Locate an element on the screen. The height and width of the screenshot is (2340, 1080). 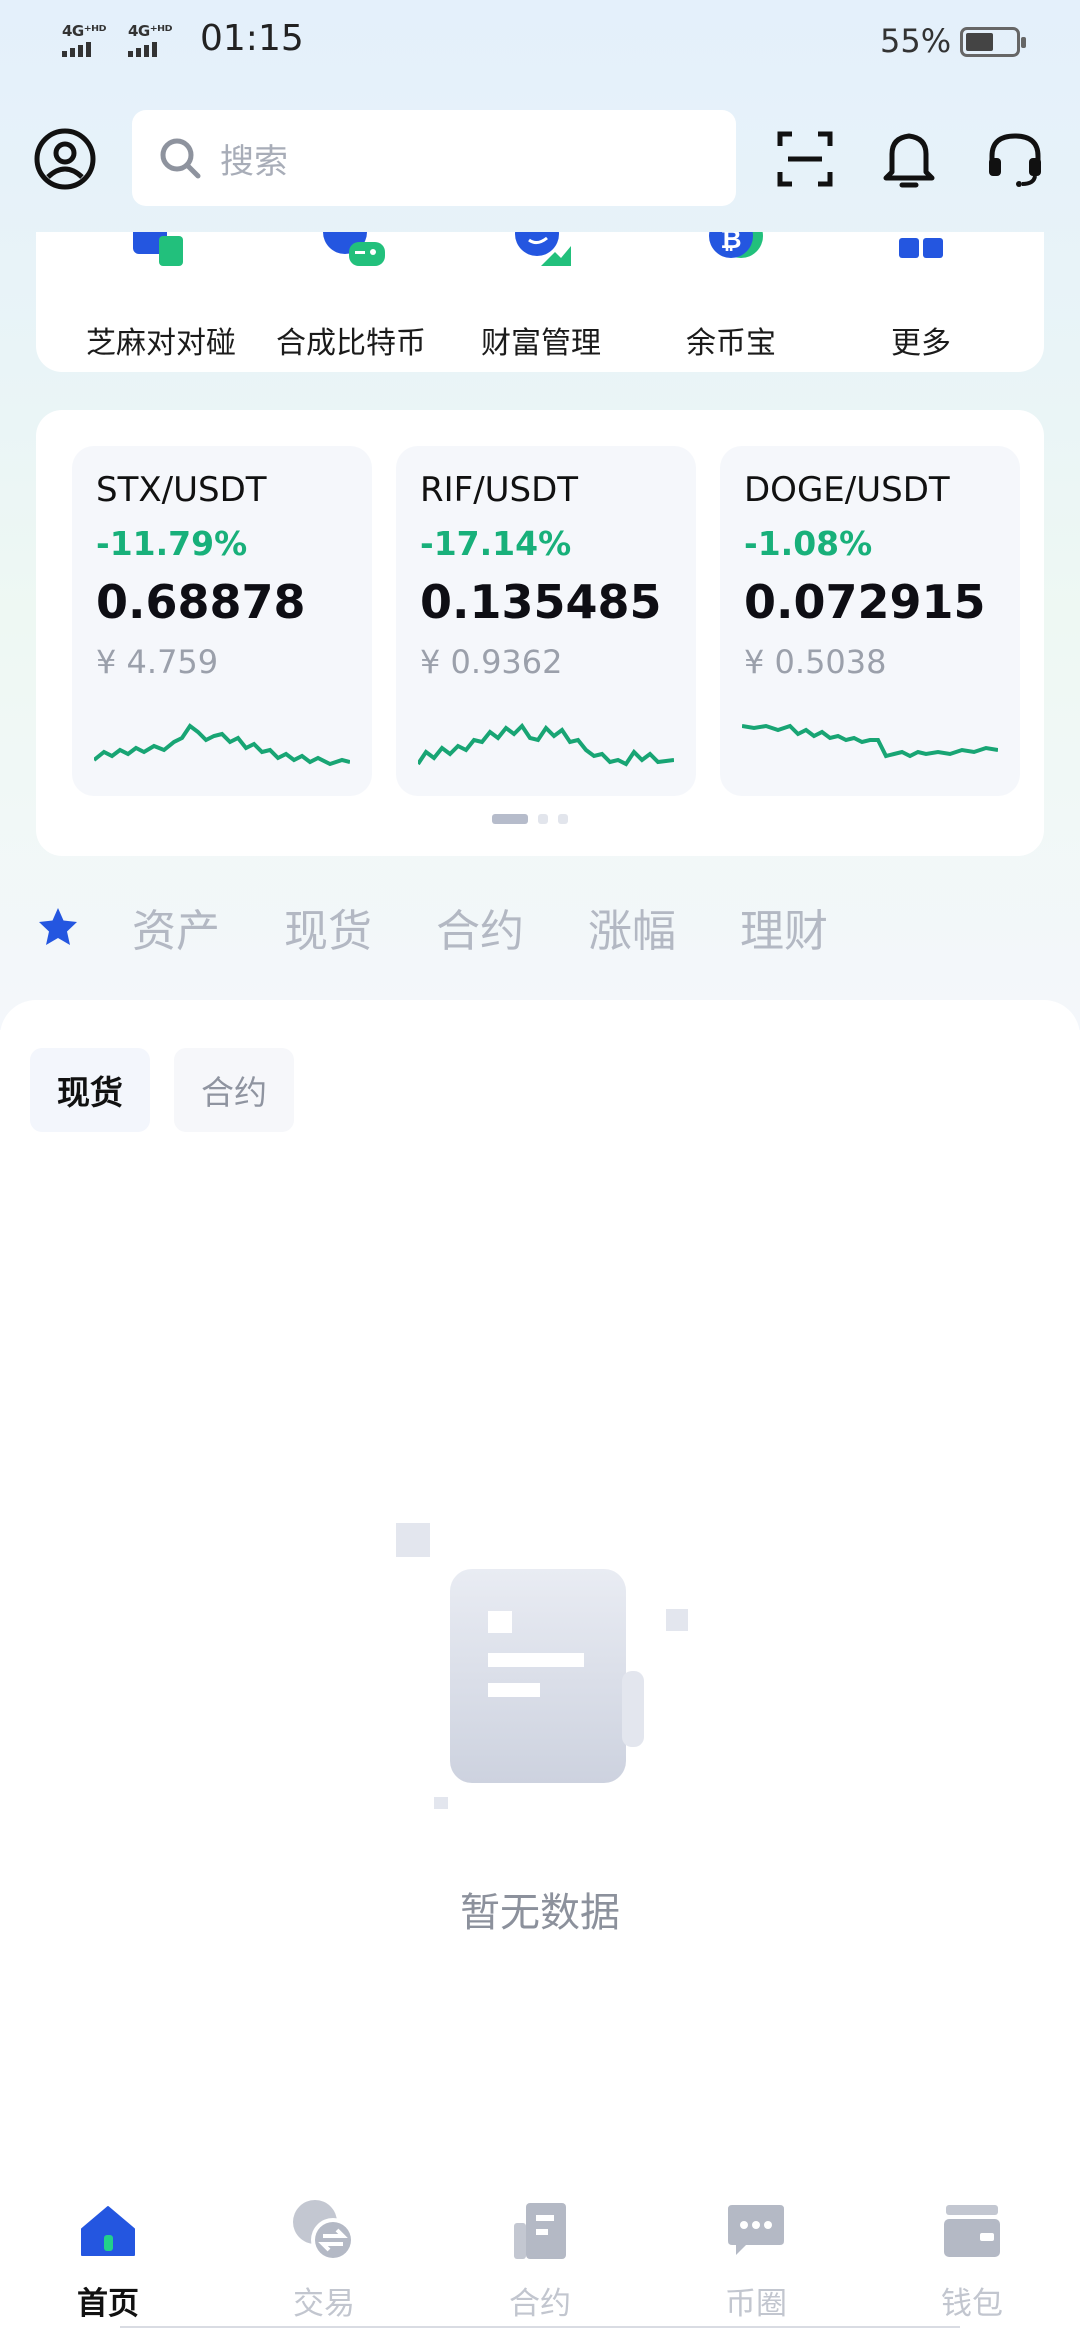
shortcut-card: 芝麻对对碰 合成比特币 财富管理 ₿ 余币宝 更多 is located at coordinates (540, 302).